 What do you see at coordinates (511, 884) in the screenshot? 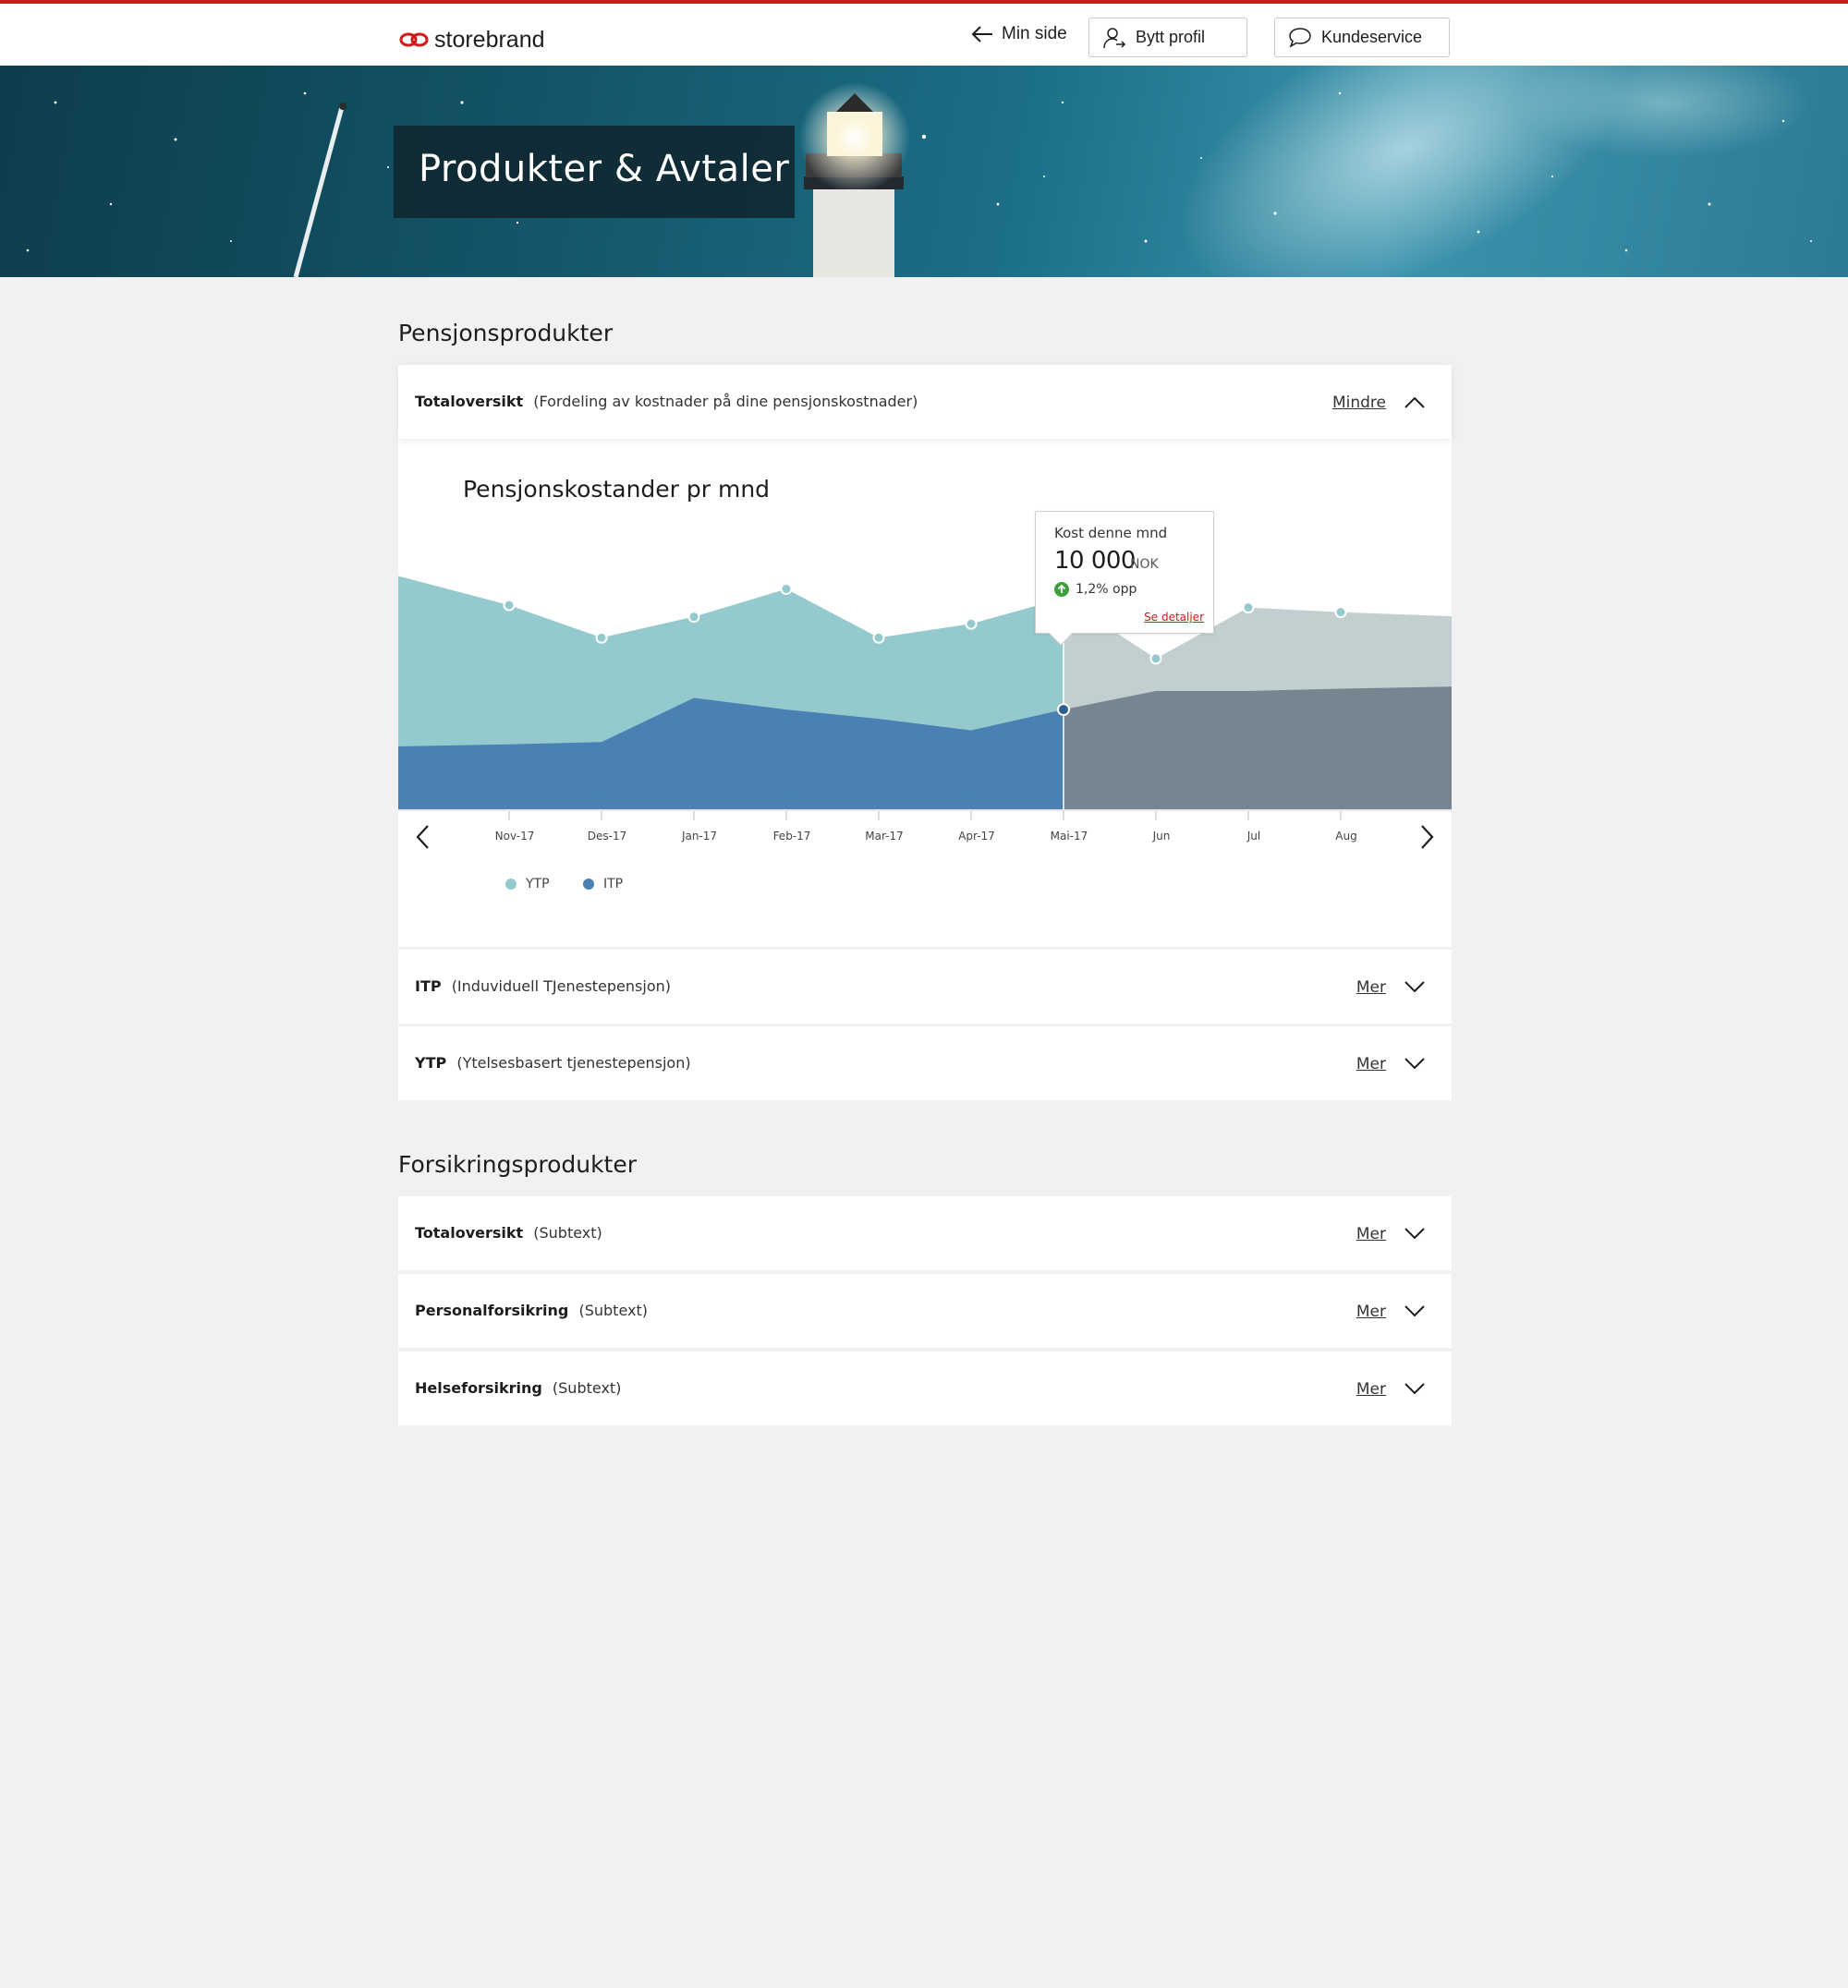
I see `legend-dot-ytp` at bounding box center [511, 884].